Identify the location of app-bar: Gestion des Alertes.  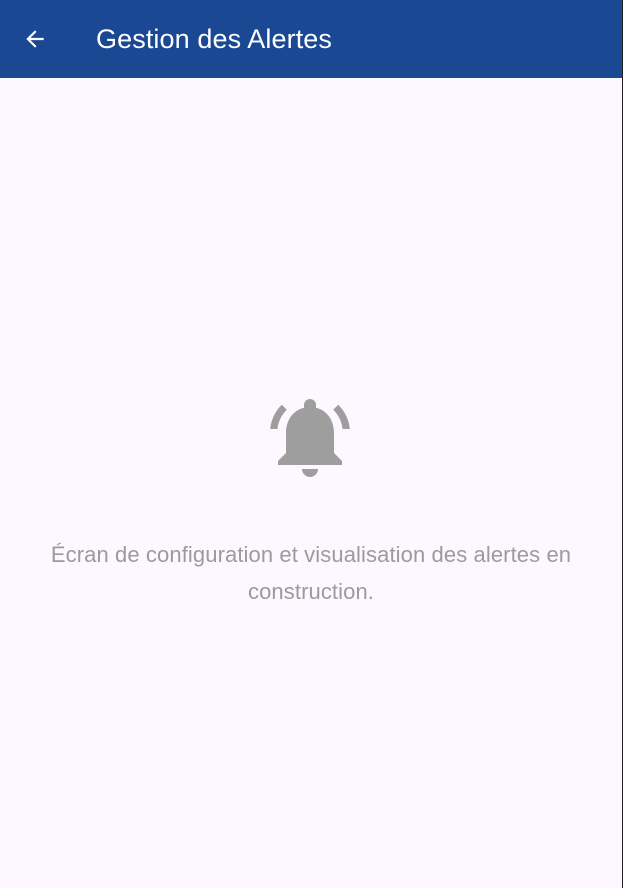
(311, 39).